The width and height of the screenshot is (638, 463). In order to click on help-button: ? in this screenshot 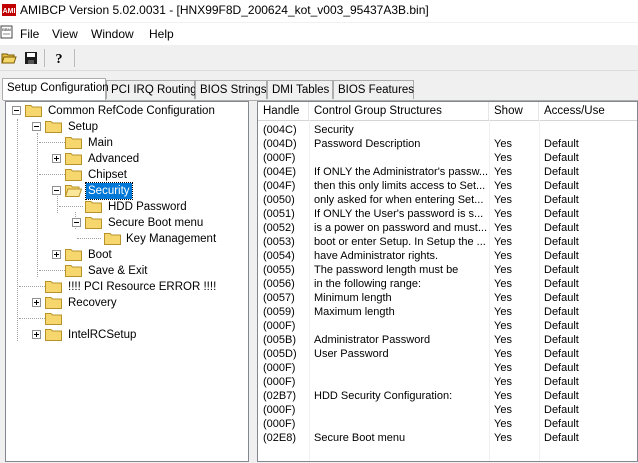, I will do `click(59, 58)`.